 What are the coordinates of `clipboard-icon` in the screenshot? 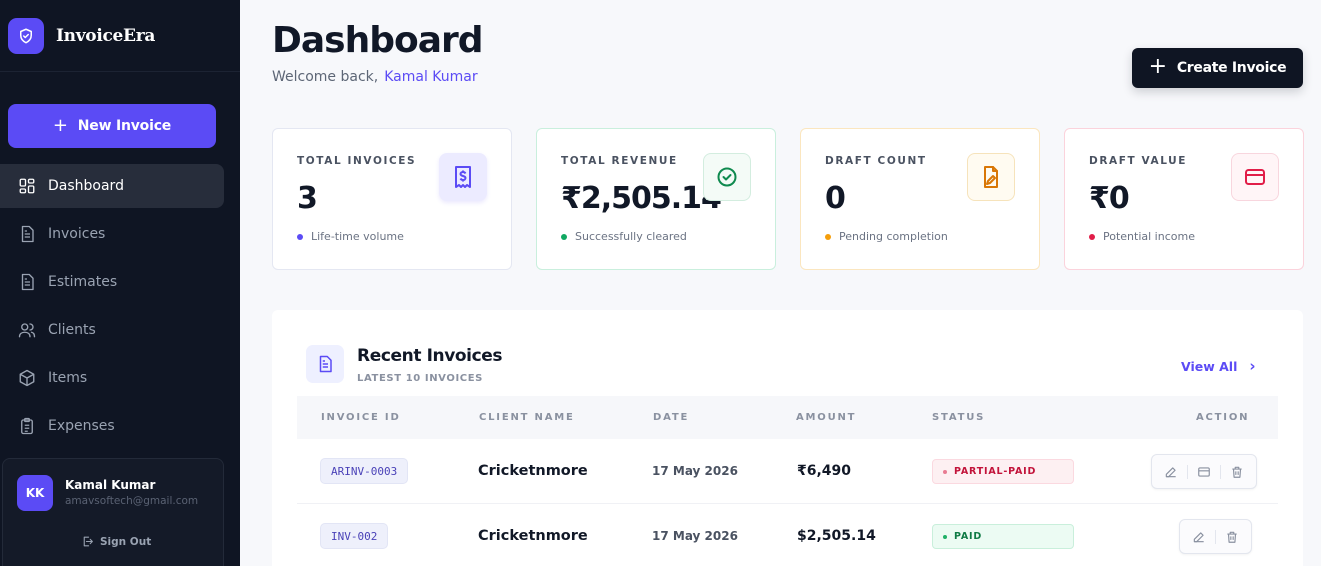 It's located at (27, 426).